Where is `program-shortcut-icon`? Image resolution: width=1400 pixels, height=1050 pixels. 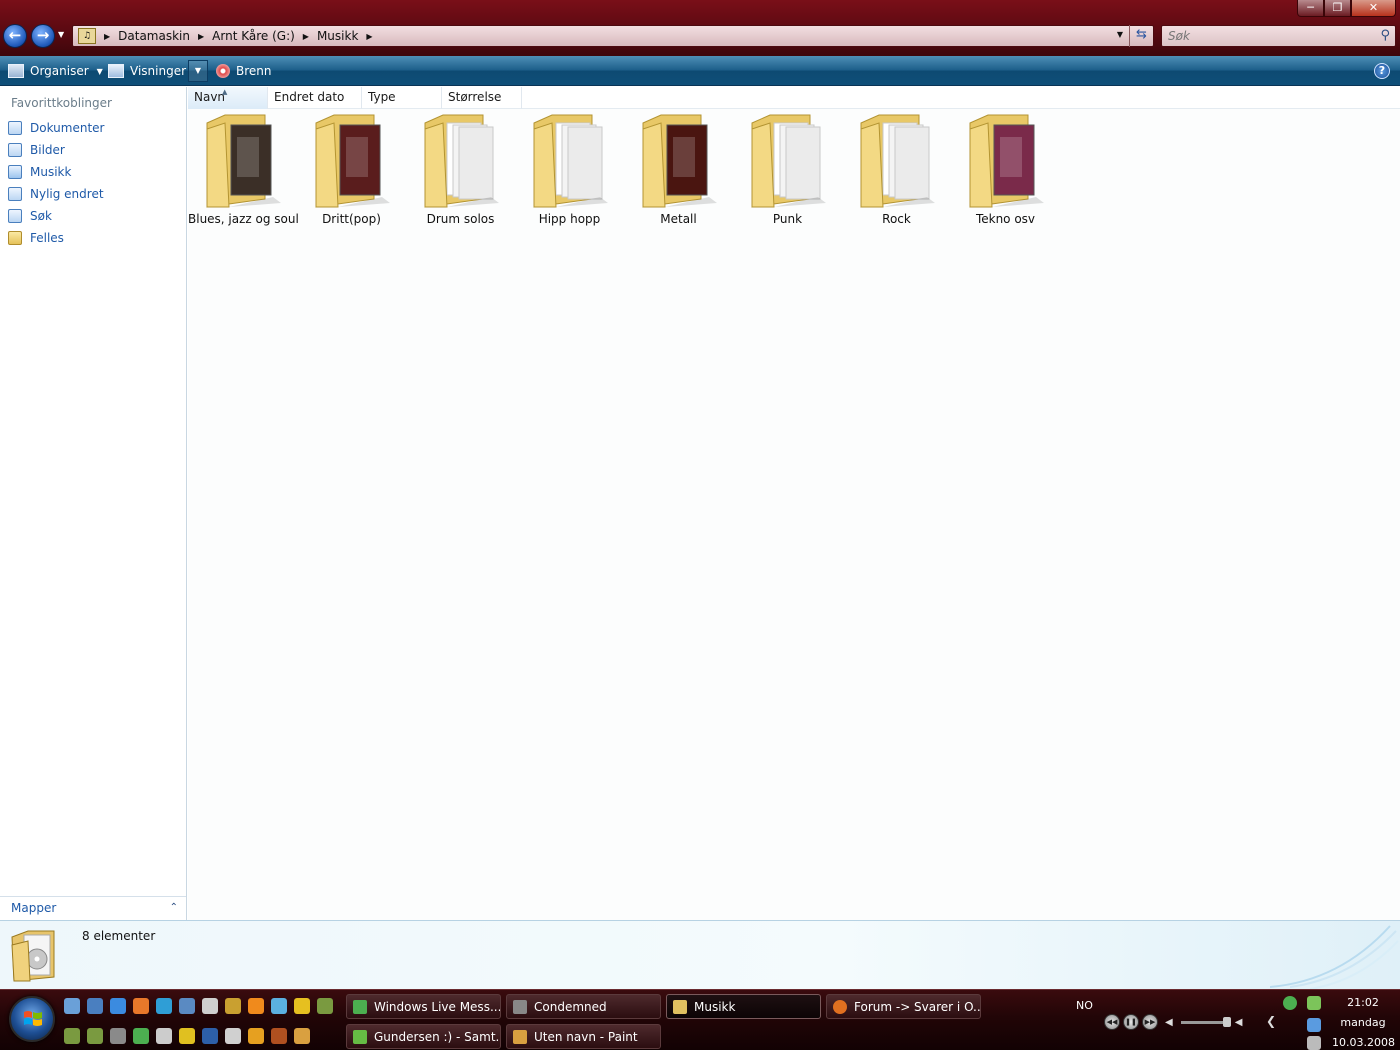
program-shortcut-icon is located at coordinates (187, 1006).